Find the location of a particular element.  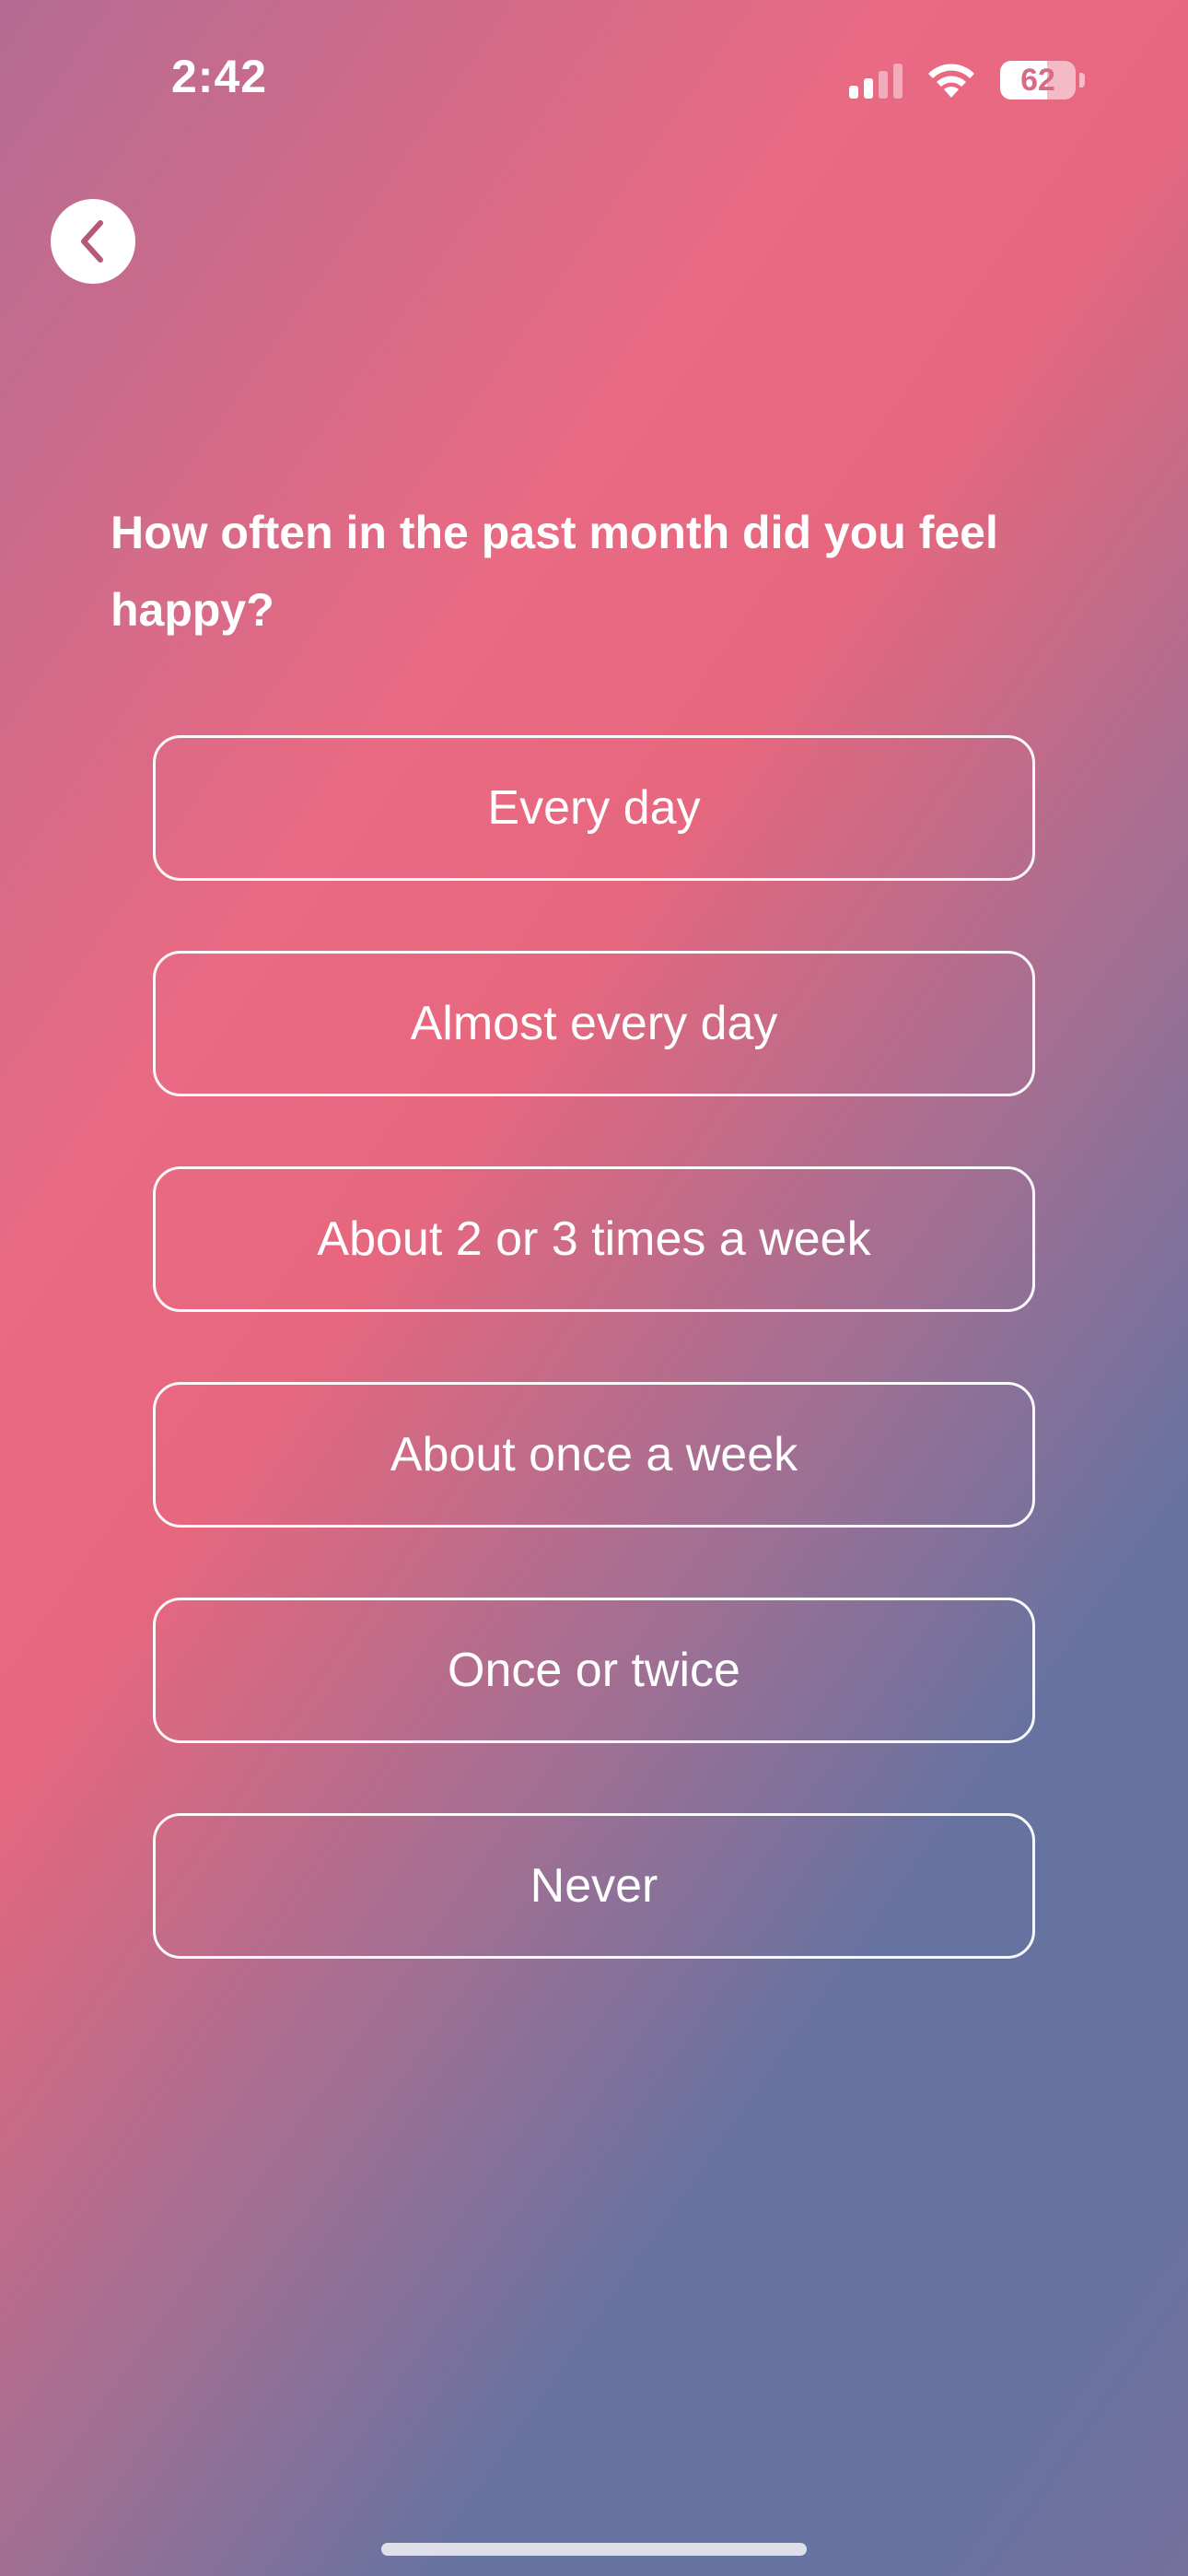

chevron-left-icon is located at coordinates (92, 241).